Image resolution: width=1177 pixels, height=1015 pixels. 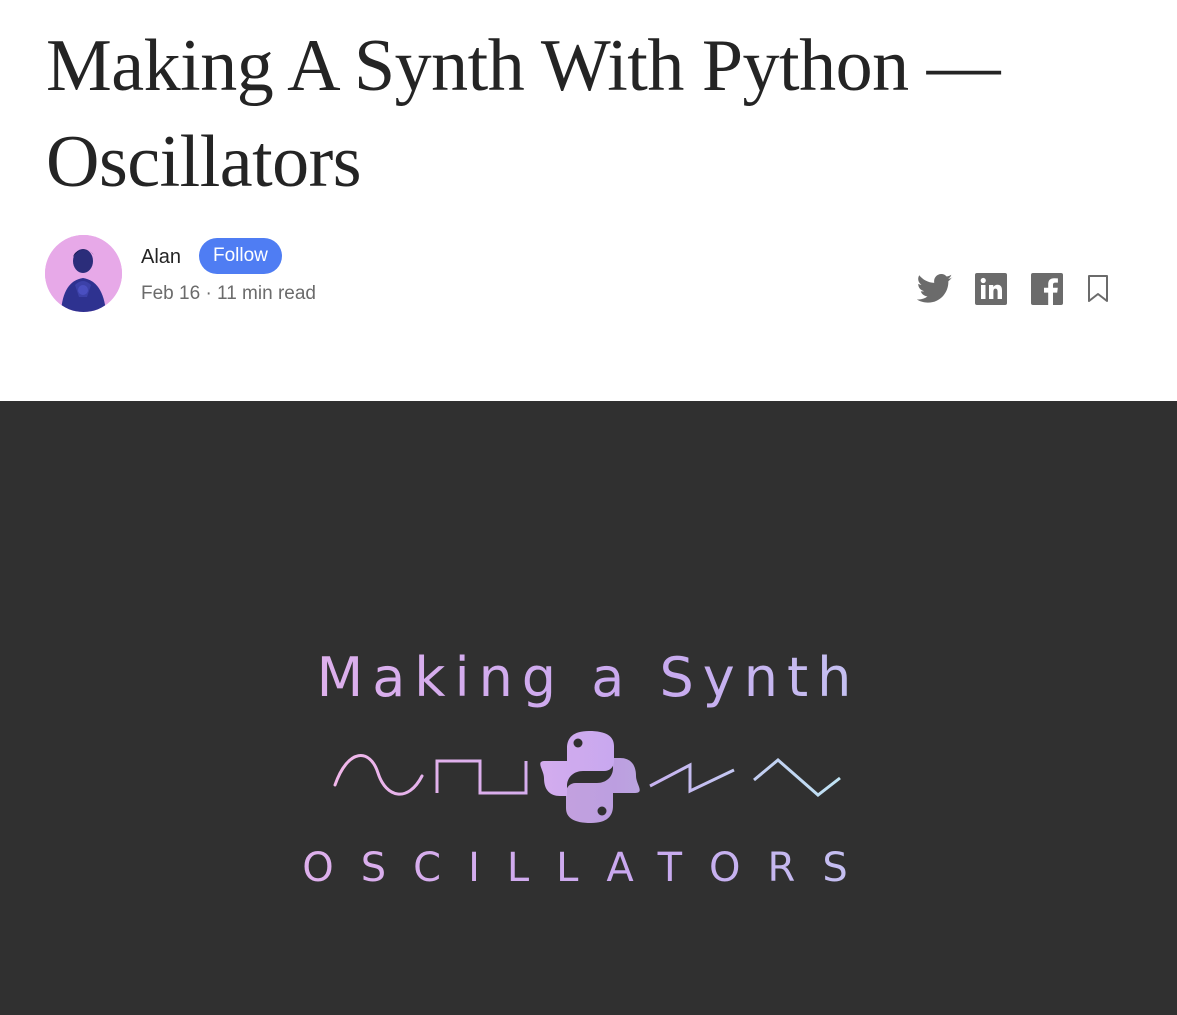 I want to click on bookmark-button, so click(x=1098, y=289).